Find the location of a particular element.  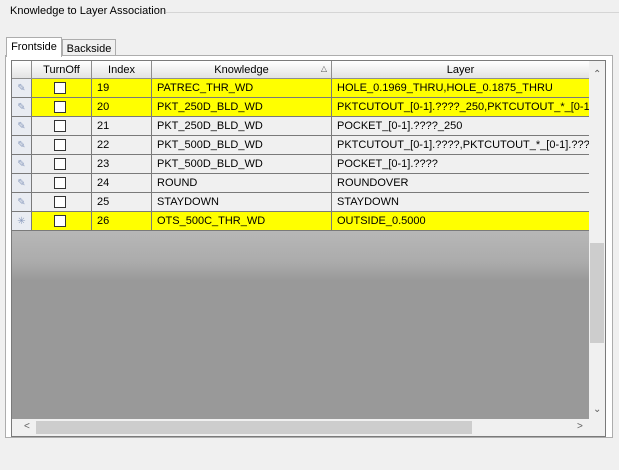

table-row: ✎ 21 PKT_250D_BLD_WD POCKET_[0-1].????_250 is located at coordinates (301, 126).